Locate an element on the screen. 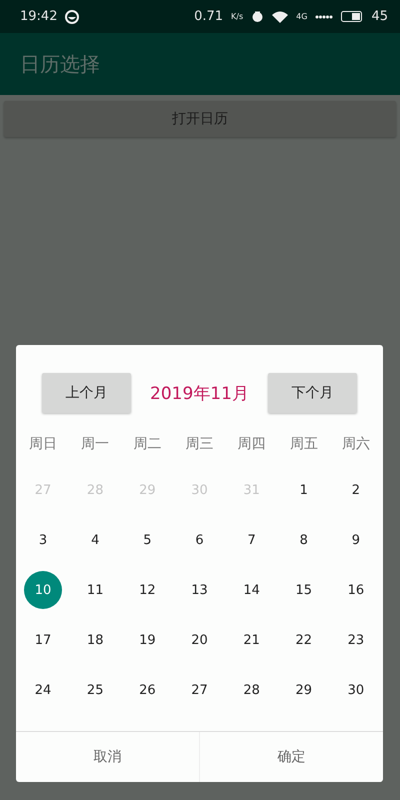  calendar-day: 5 is located at coordinates (147, 540).